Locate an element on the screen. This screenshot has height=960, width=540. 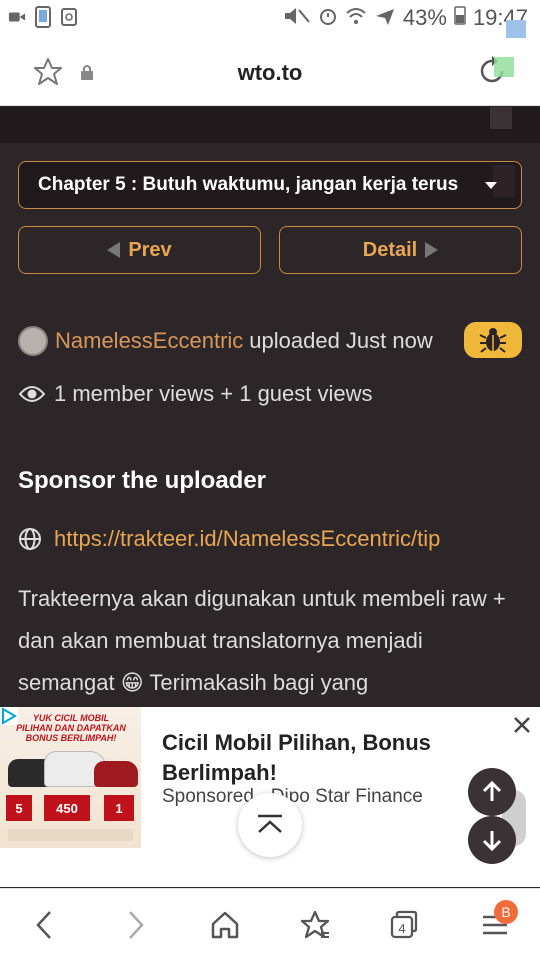
tabs-button: 4 is located at coordinates (404, 925).